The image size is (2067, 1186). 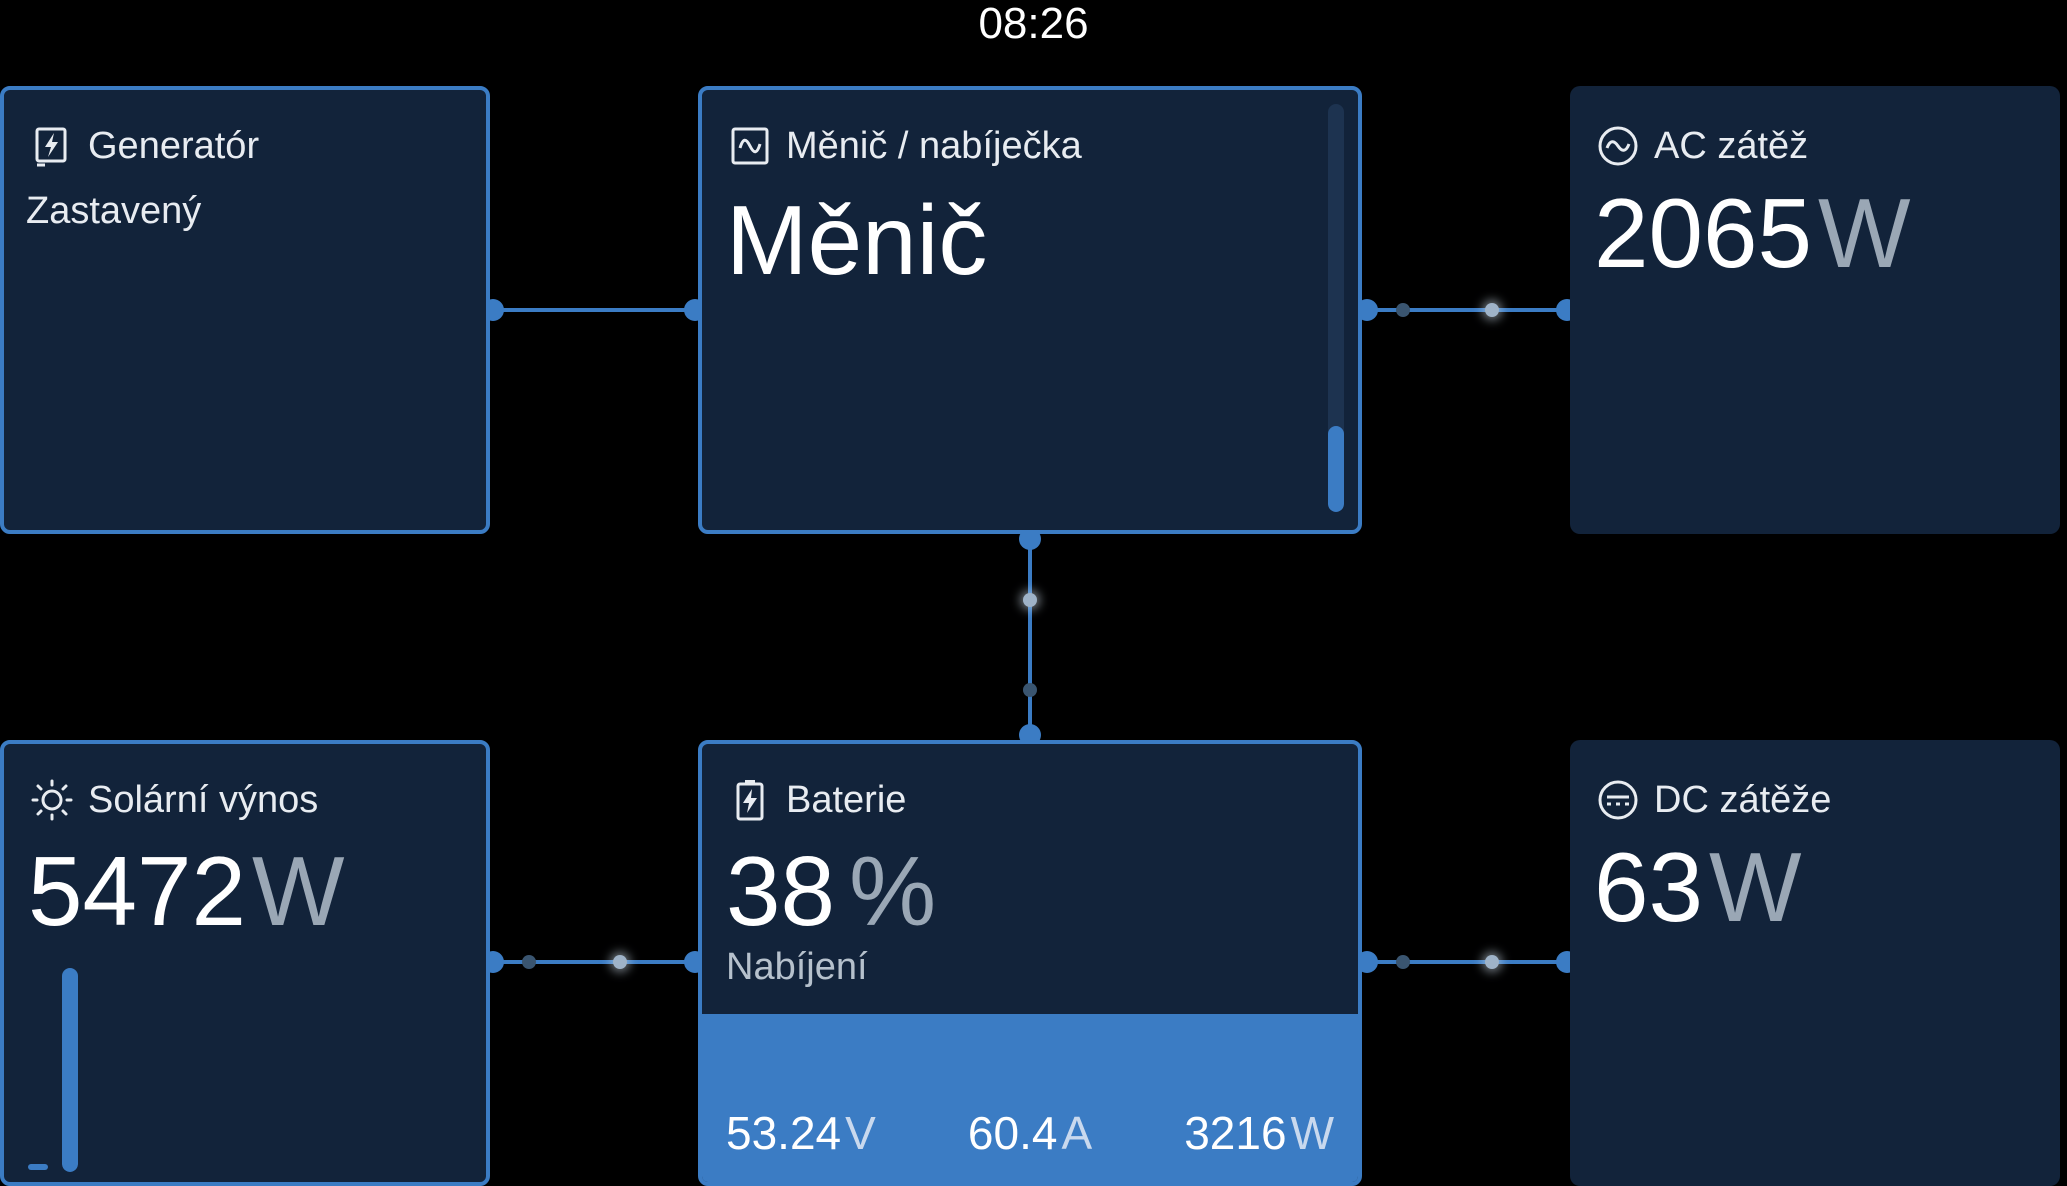 I want to click on battery-title: Baterie, so click(x=846, y=799).